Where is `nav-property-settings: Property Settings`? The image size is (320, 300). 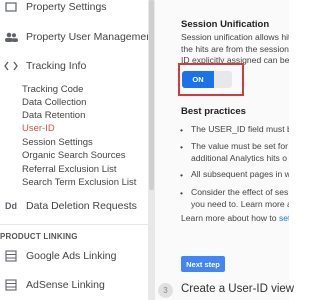
nav-property-settings: Property Settings is located at coordinates (74, 7).